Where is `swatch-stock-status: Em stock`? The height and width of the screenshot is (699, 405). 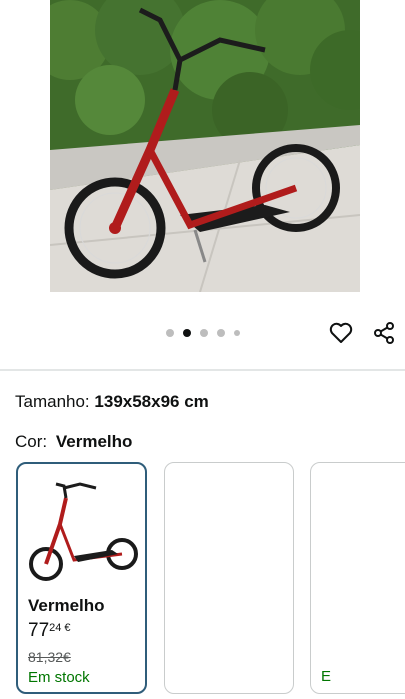 swatch-stock-status: Em stock is located at coordinates (59, 677).